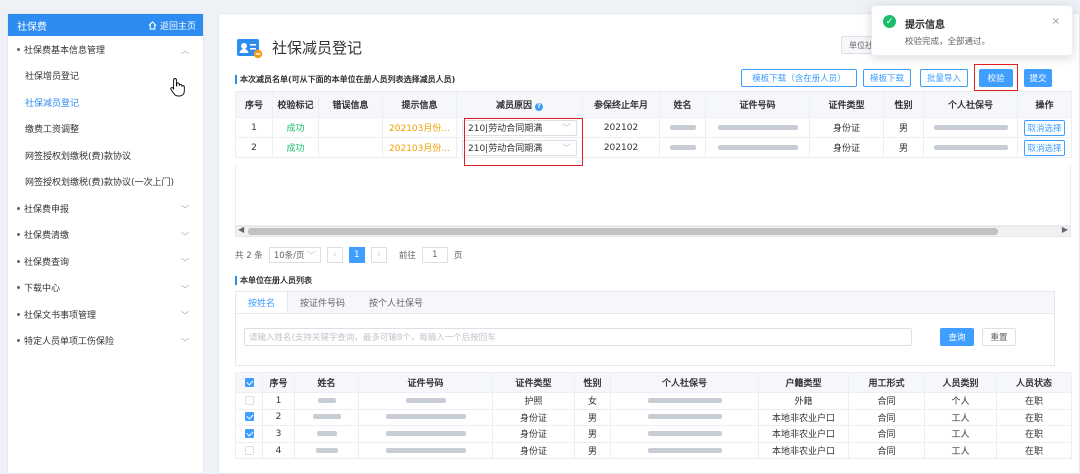 The height and width of the screenshot is (474, 1080). Describe the element at coordinates (972, 30) in the screenshot. I see `notification-toast: ✓ 提示信息 校验完成，全部通过。 ×` at that location.